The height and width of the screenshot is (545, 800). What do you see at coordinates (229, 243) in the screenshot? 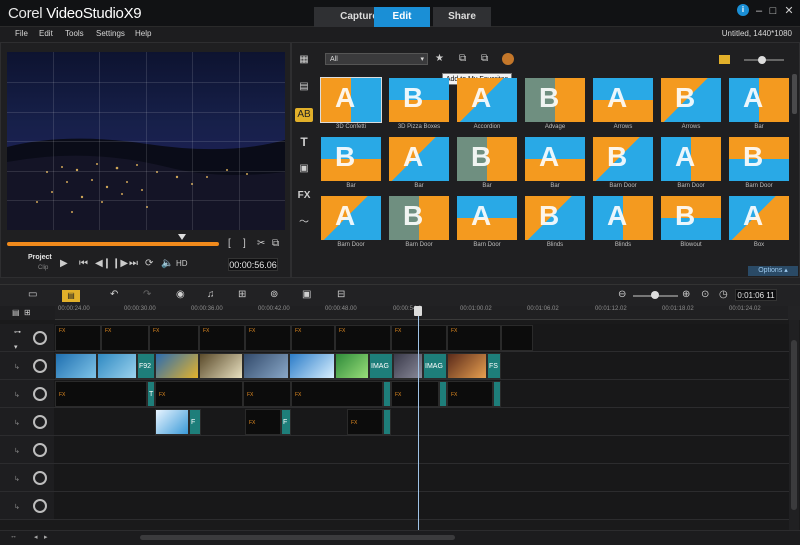
I see `mark-in-icon: [` at bounding box center [229, 243].